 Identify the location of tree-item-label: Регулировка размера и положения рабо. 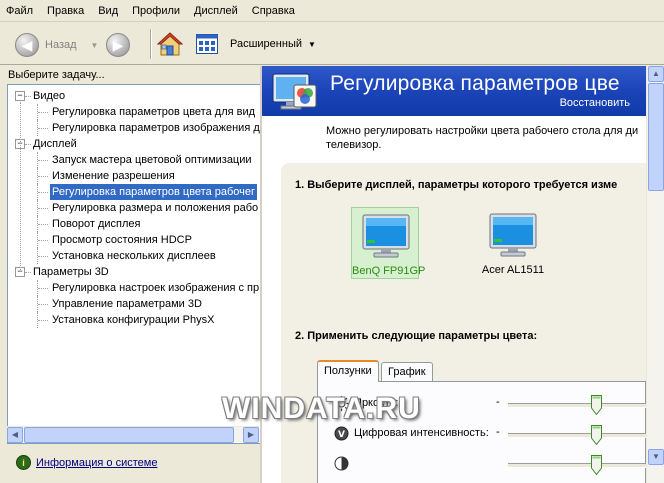
(155, 208).